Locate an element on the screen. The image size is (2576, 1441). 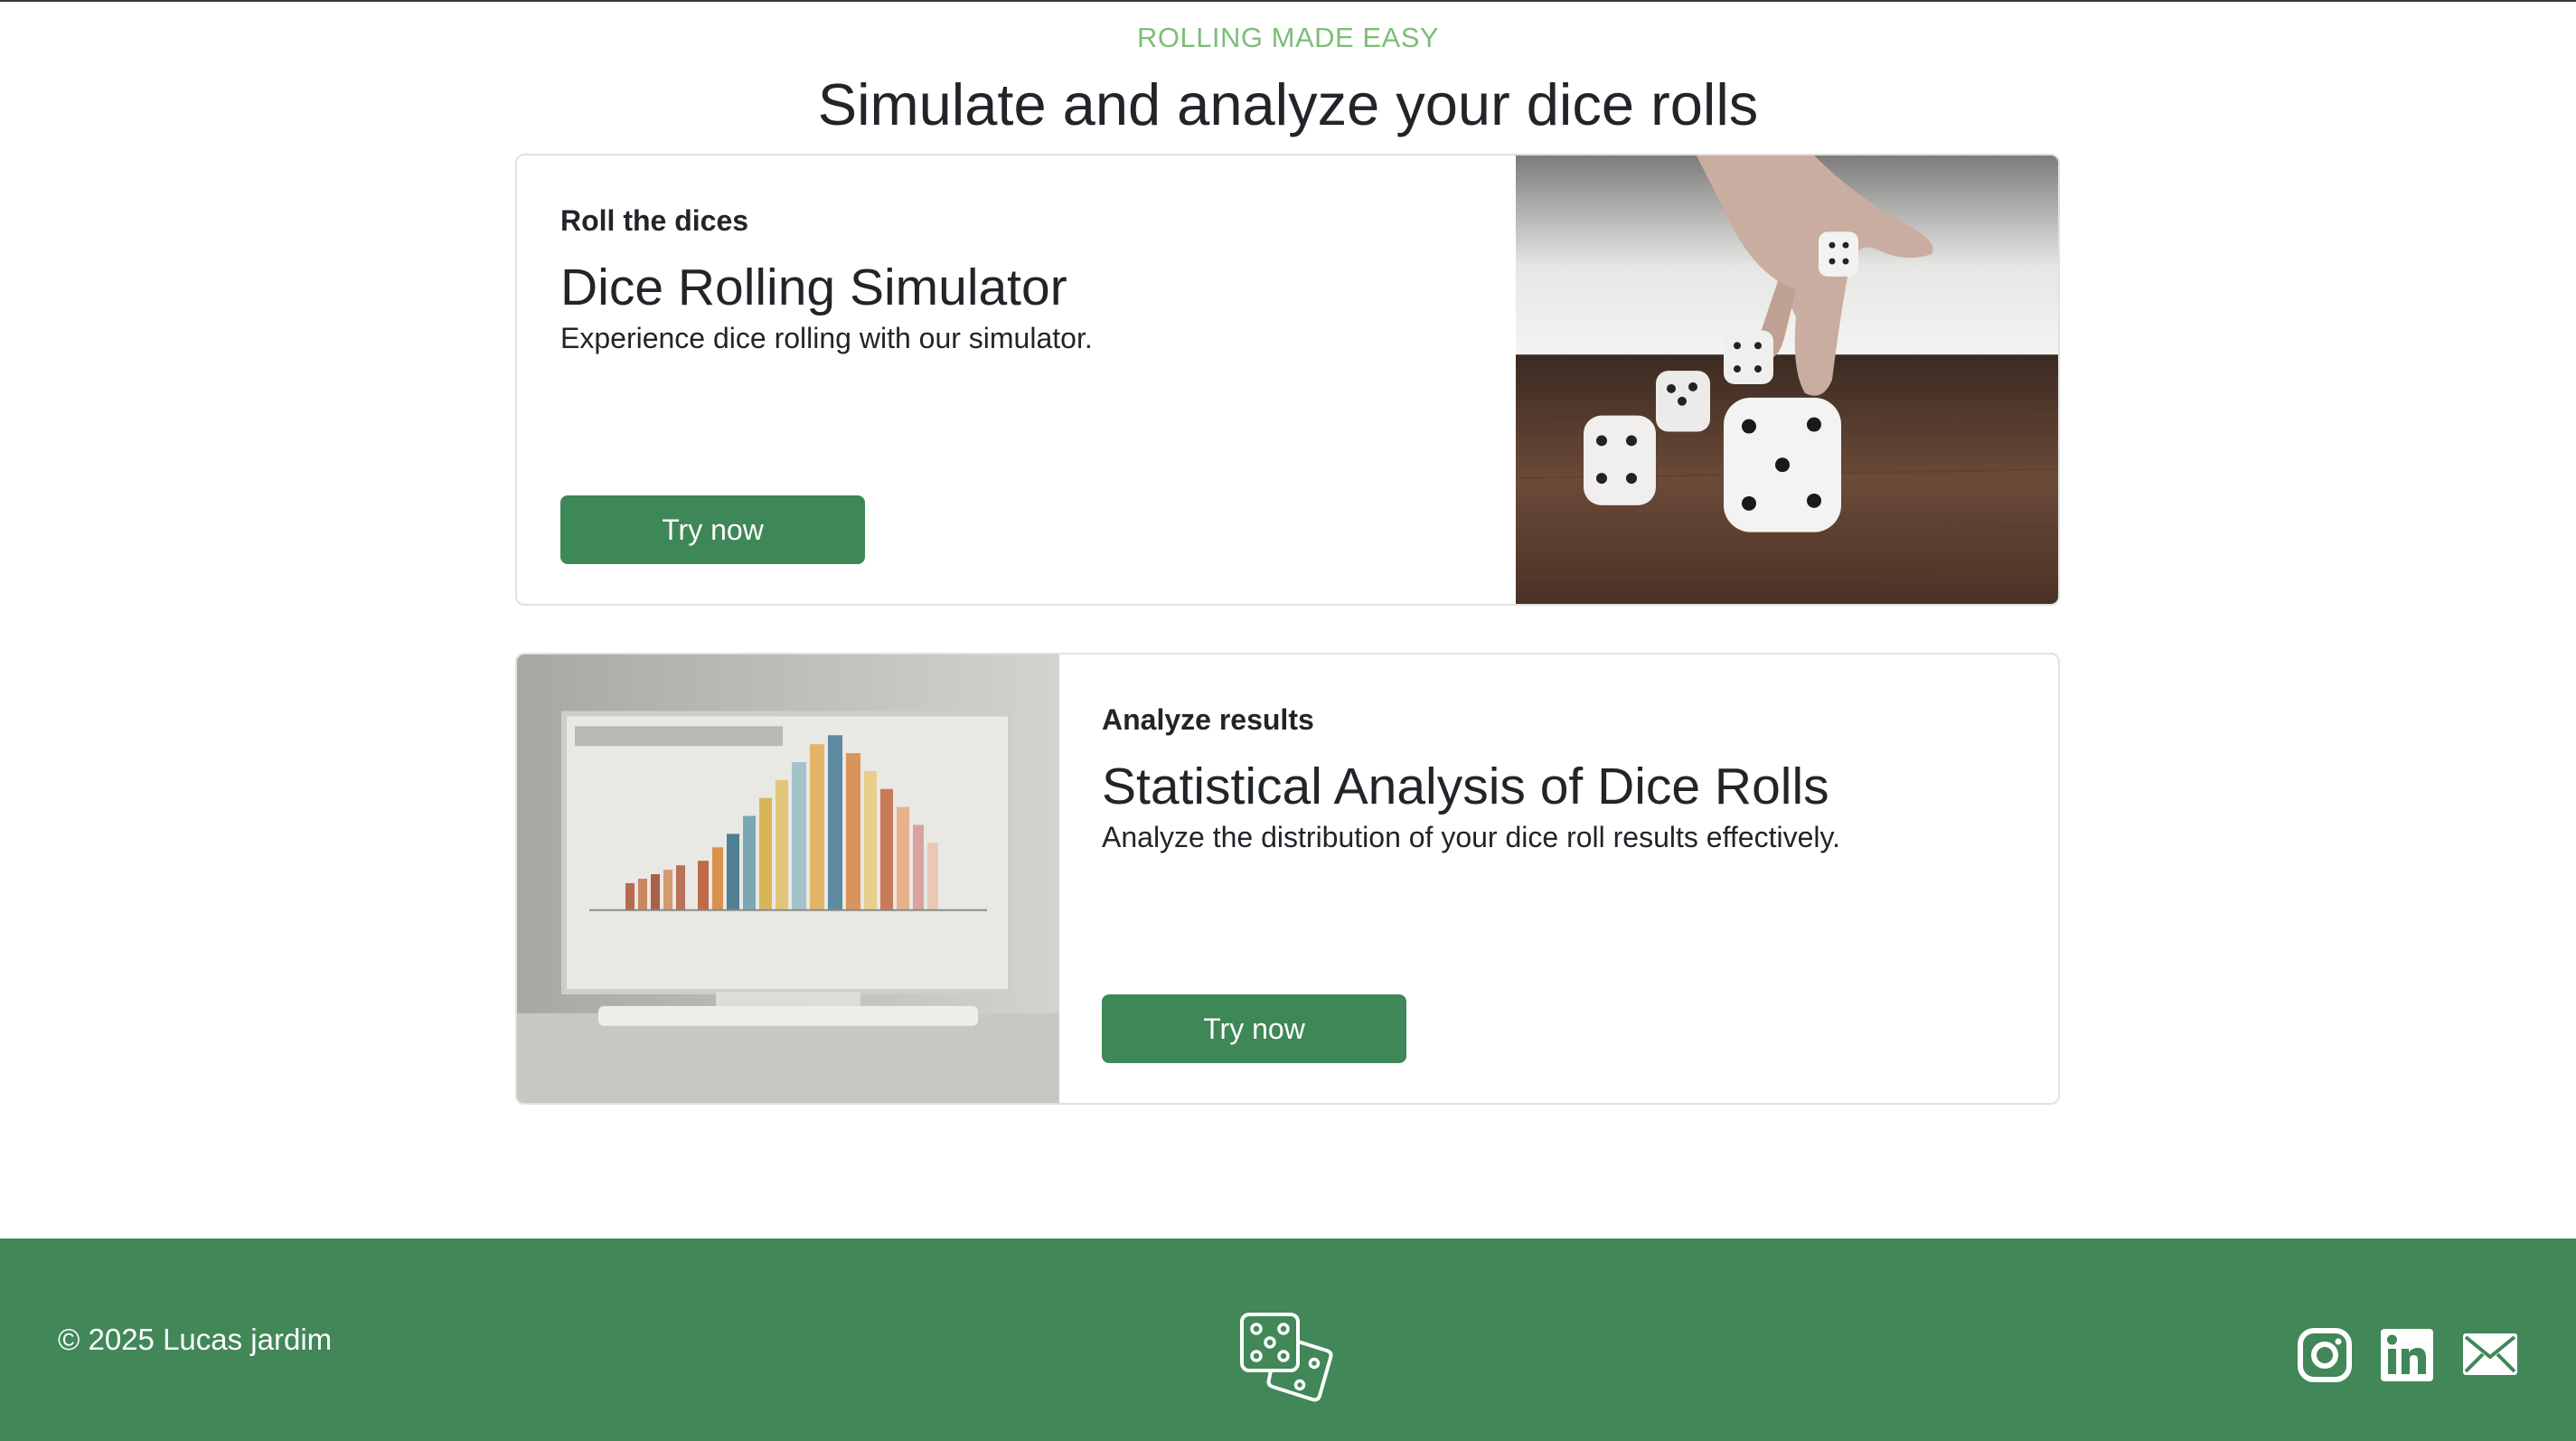
analysis-try-now-button: Try now is located at coordinates (1254, 1028).